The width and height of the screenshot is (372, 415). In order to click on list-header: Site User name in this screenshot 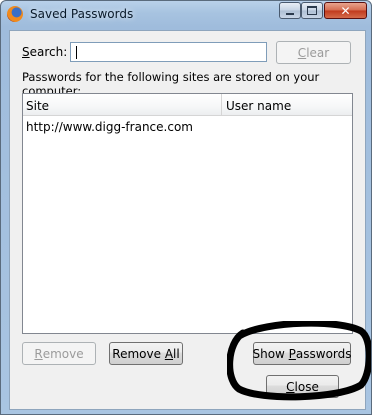, I will do `click(187, 105)`.